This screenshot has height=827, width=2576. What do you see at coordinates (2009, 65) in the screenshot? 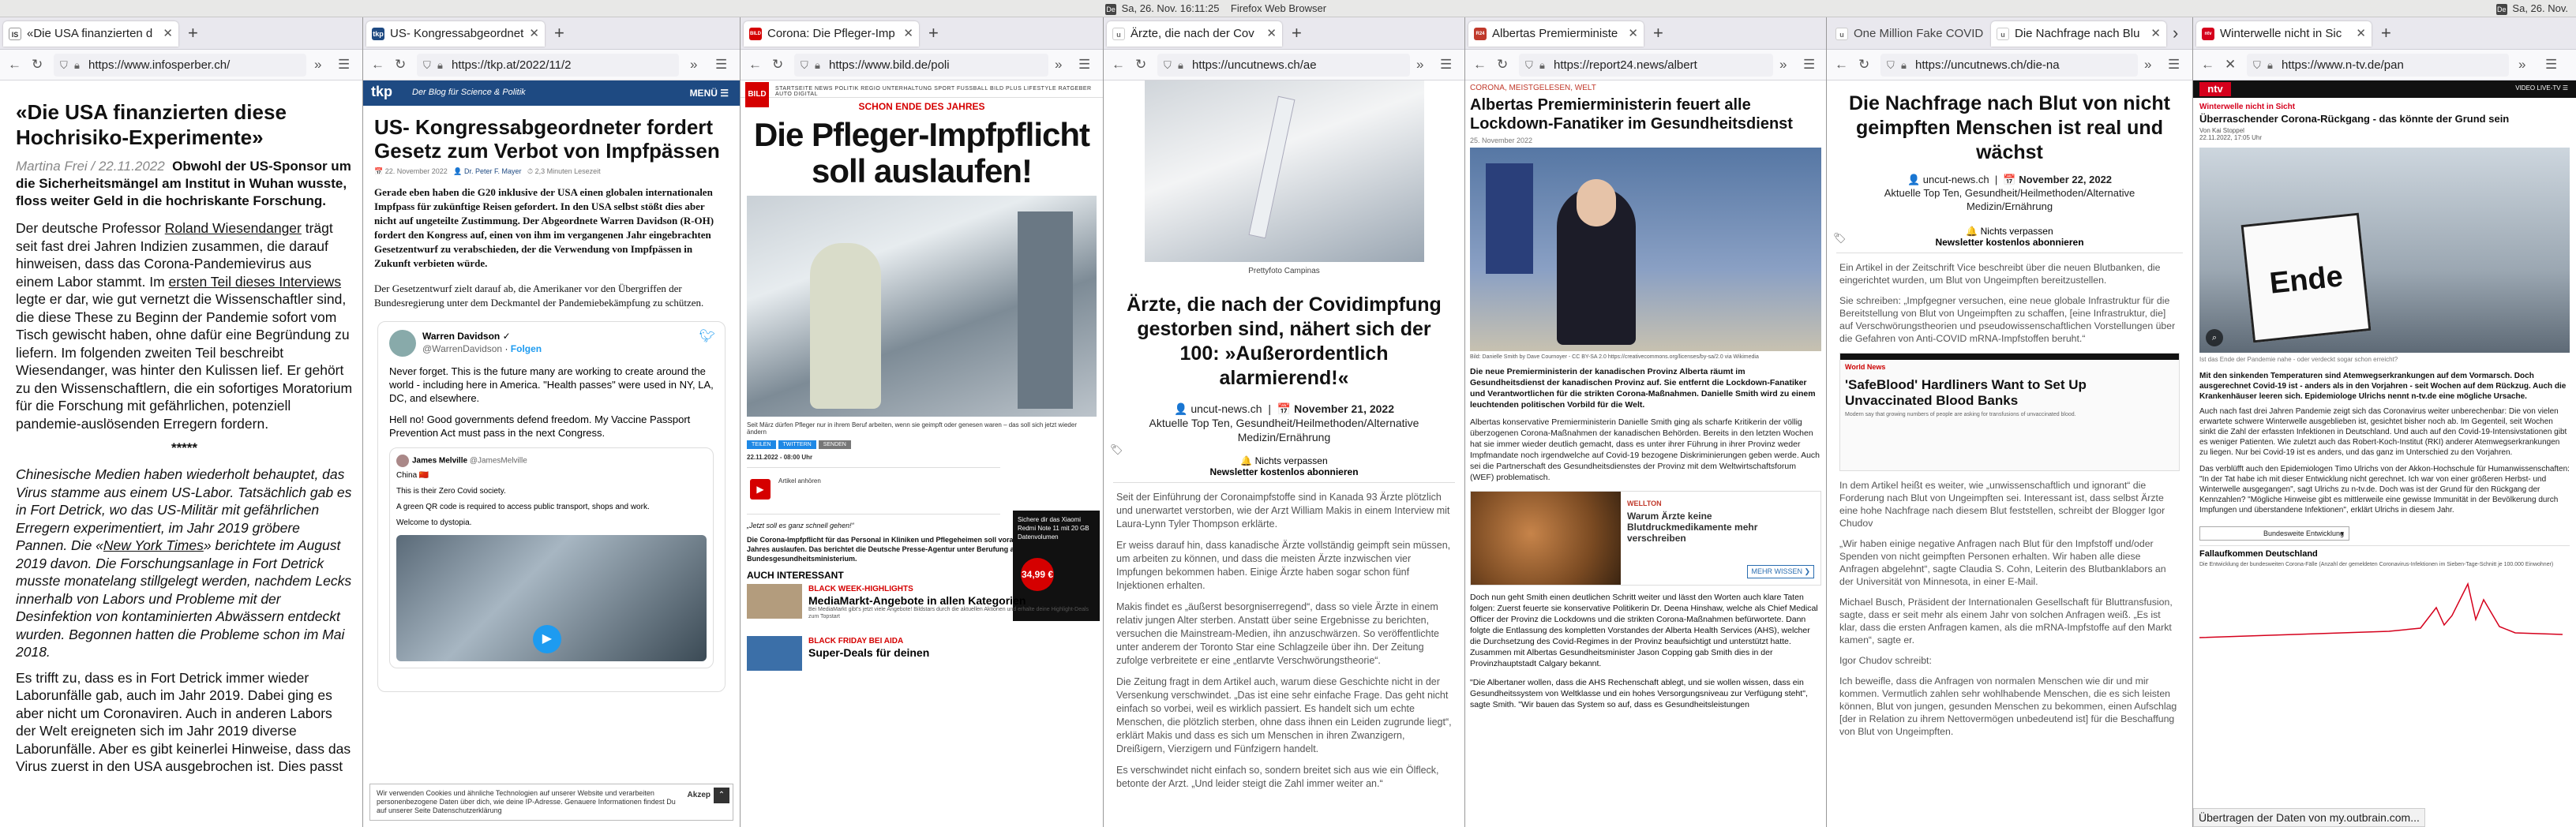
I see `url-bar: ⛉ 🔒︎ https://uncutnews.ch/die-na` at bounding box center [2009, 65].